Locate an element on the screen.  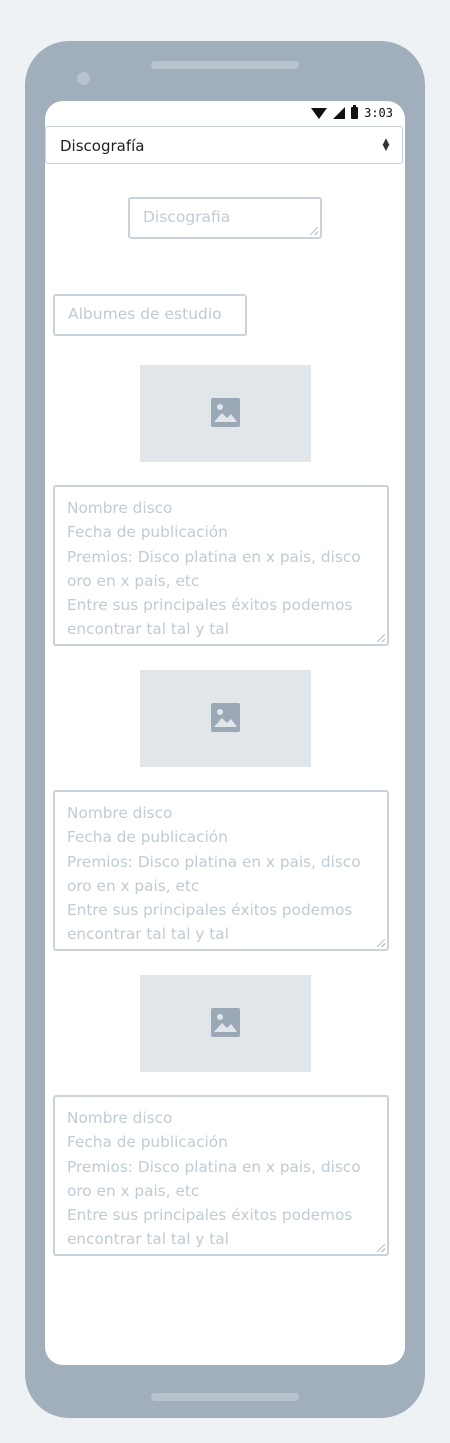
section-select-value: Discografía is located at coordinates (102, 146).